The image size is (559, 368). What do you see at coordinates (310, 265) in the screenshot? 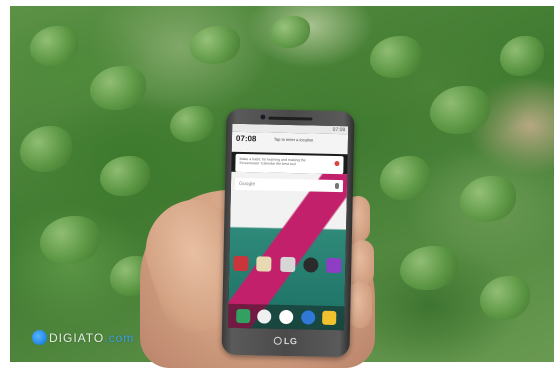
I see `camera-icon` at bounding box center [310, 265].